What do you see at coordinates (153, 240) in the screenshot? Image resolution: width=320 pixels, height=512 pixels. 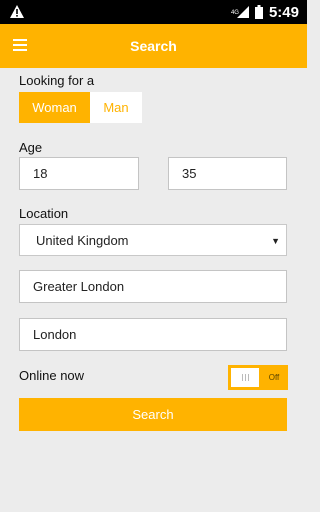 I see `country-select: United Kingdom ▼` at bounding box center [153, 240].